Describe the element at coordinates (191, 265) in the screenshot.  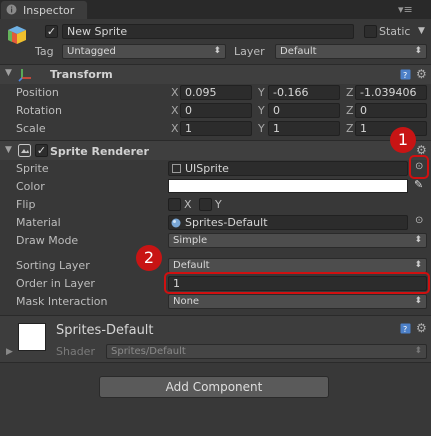
I see `sorting-layer-value: Default` at that location.